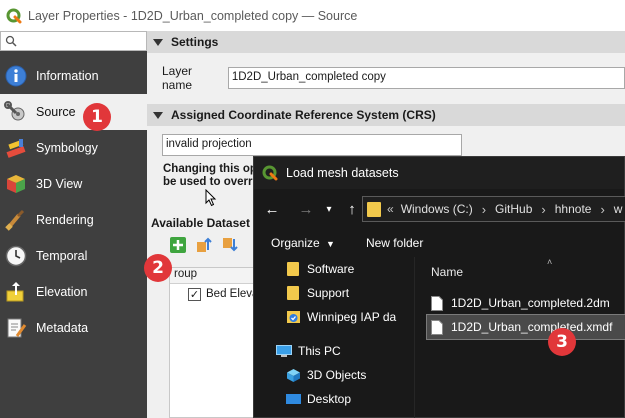 Image resolution: width=625 pixels, height=418 pixels. I want to click on nav-item-this-pc: This PC, so click(334, 351).